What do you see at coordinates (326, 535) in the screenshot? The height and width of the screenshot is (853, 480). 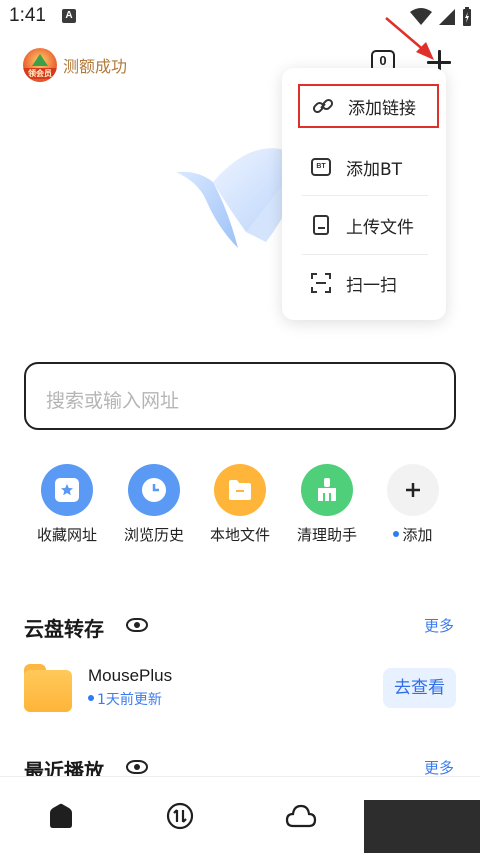 I see `shortcut-label: 清理助手` at bounding box center [326, 535].